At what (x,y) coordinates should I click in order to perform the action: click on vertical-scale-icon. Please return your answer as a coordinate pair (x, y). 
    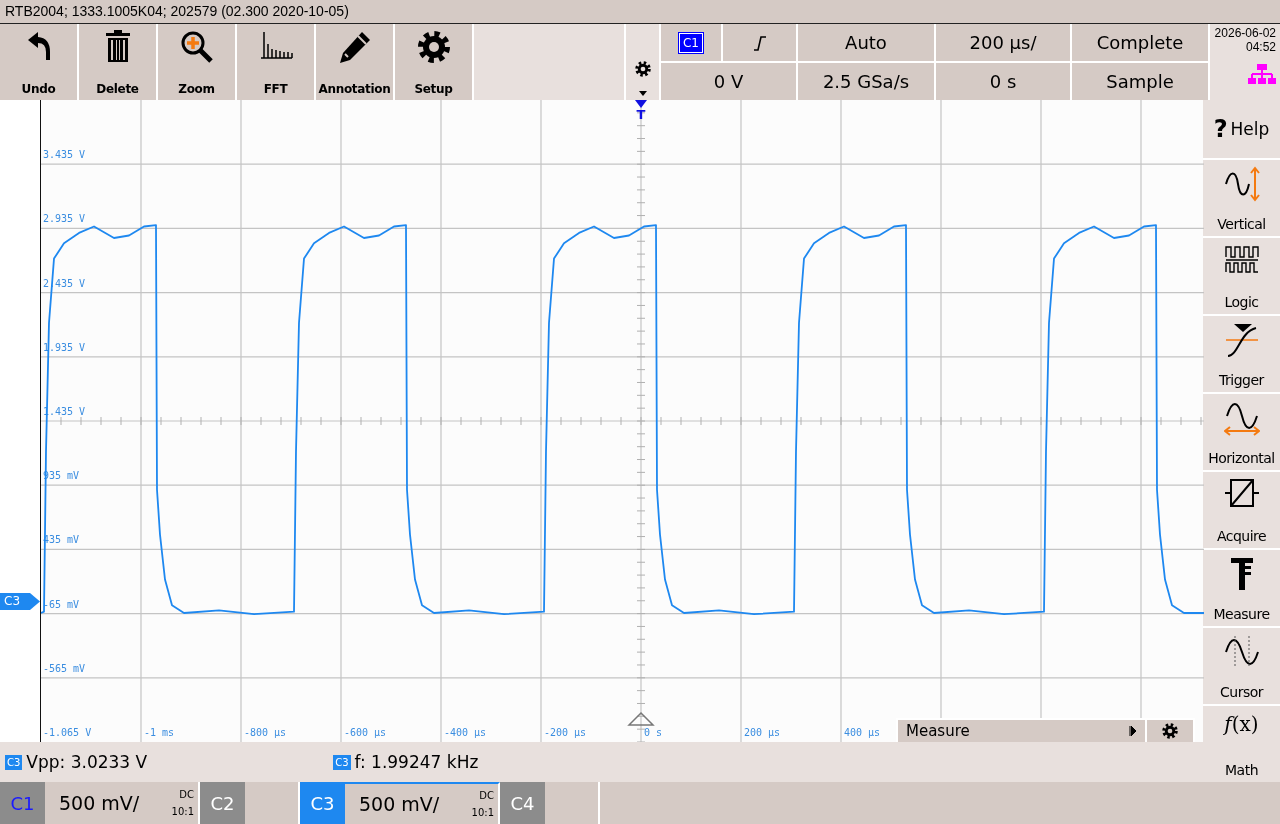
    Looking at the image, I should click on (1241, 184).